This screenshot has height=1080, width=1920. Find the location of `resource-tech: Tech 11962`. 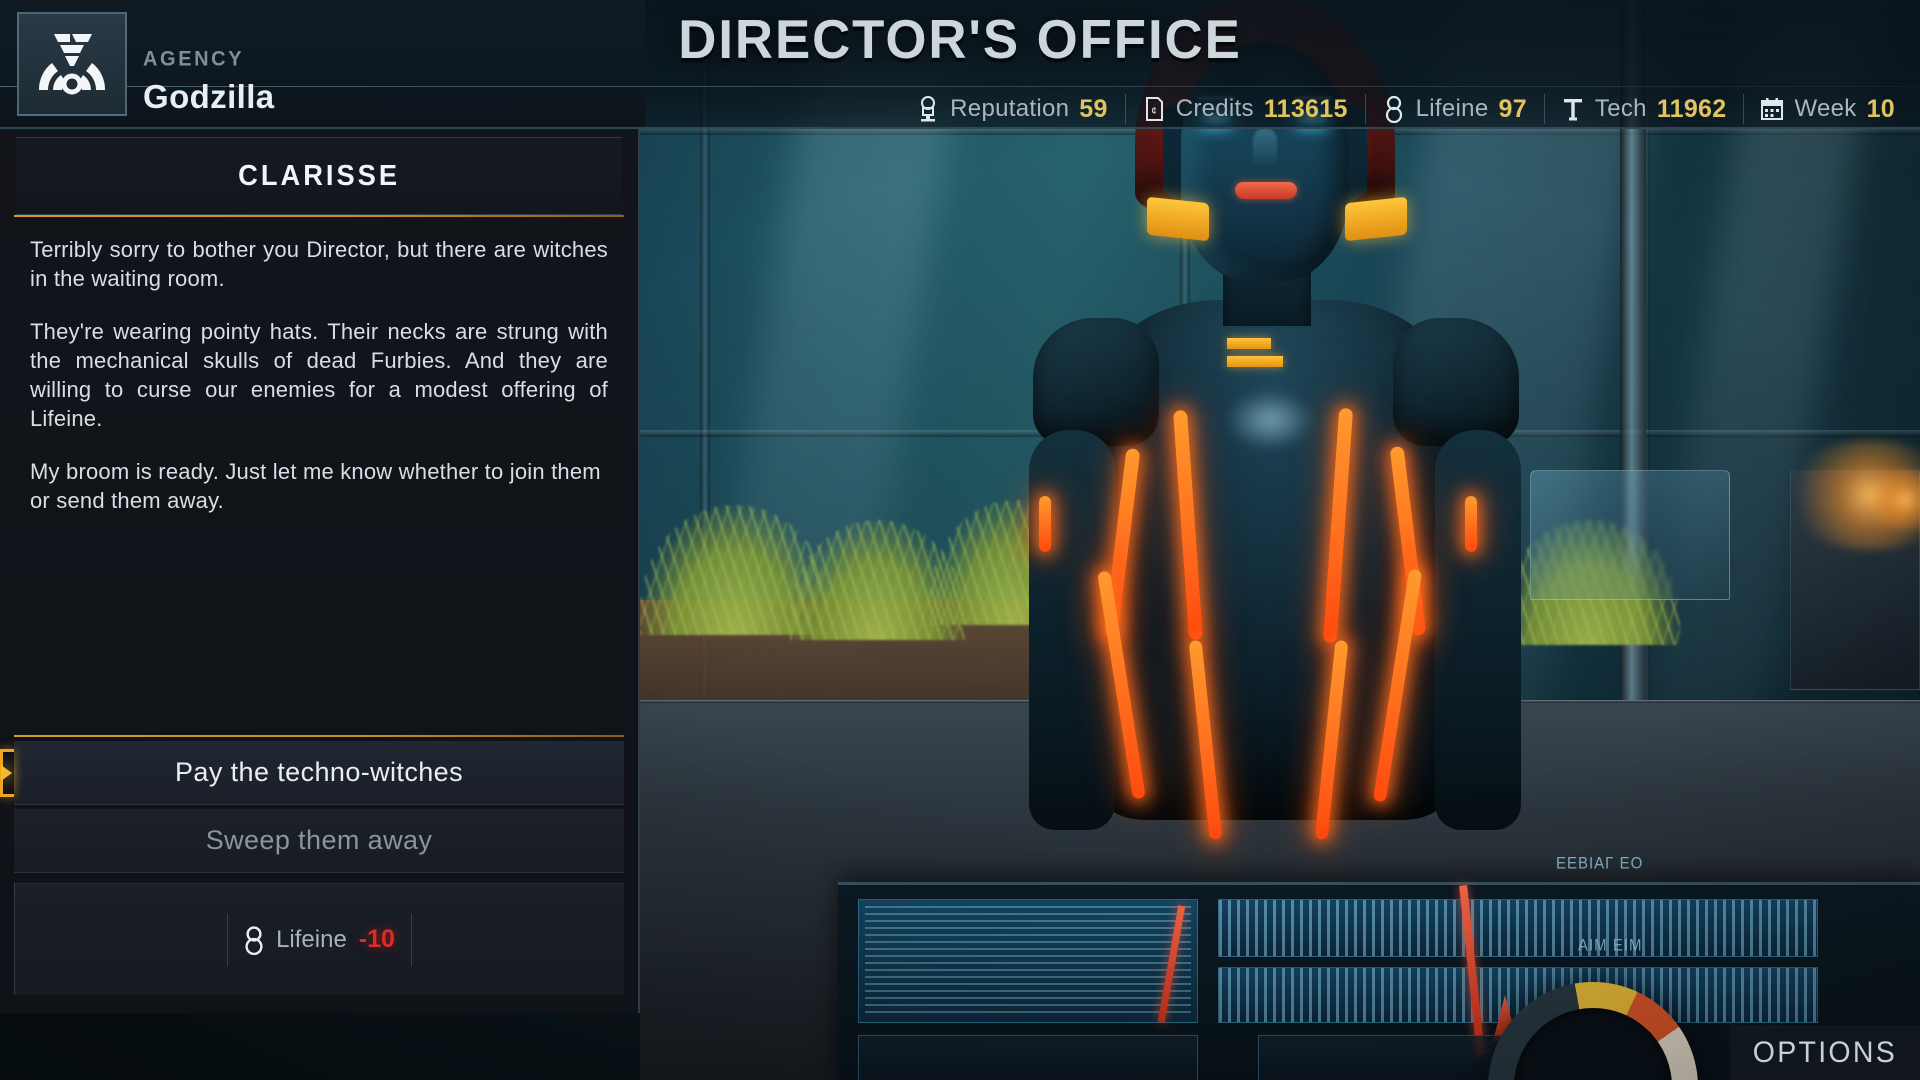

resource-tech: Tech 11962 is located at coordinates (1643, 109).